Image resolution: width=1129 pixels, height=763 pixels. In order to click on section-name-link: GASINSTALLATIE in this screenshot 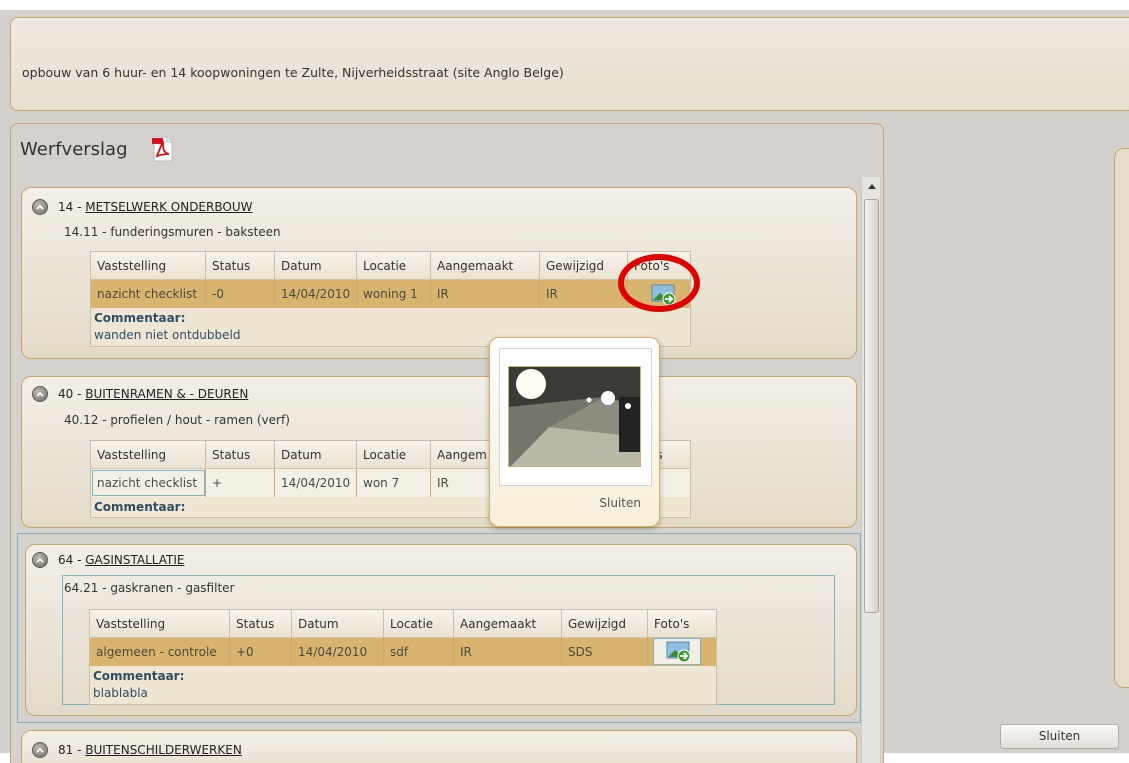, I will do `click(134, 560)`.